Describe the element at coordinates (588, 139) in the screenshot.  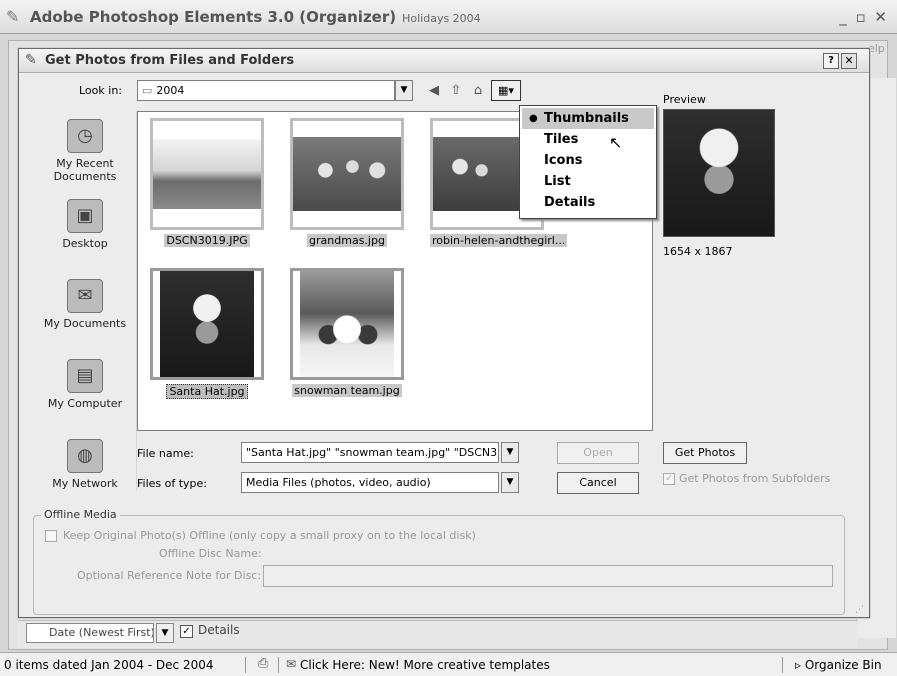
I see `menu-item-tiles: Tiles` at that location.